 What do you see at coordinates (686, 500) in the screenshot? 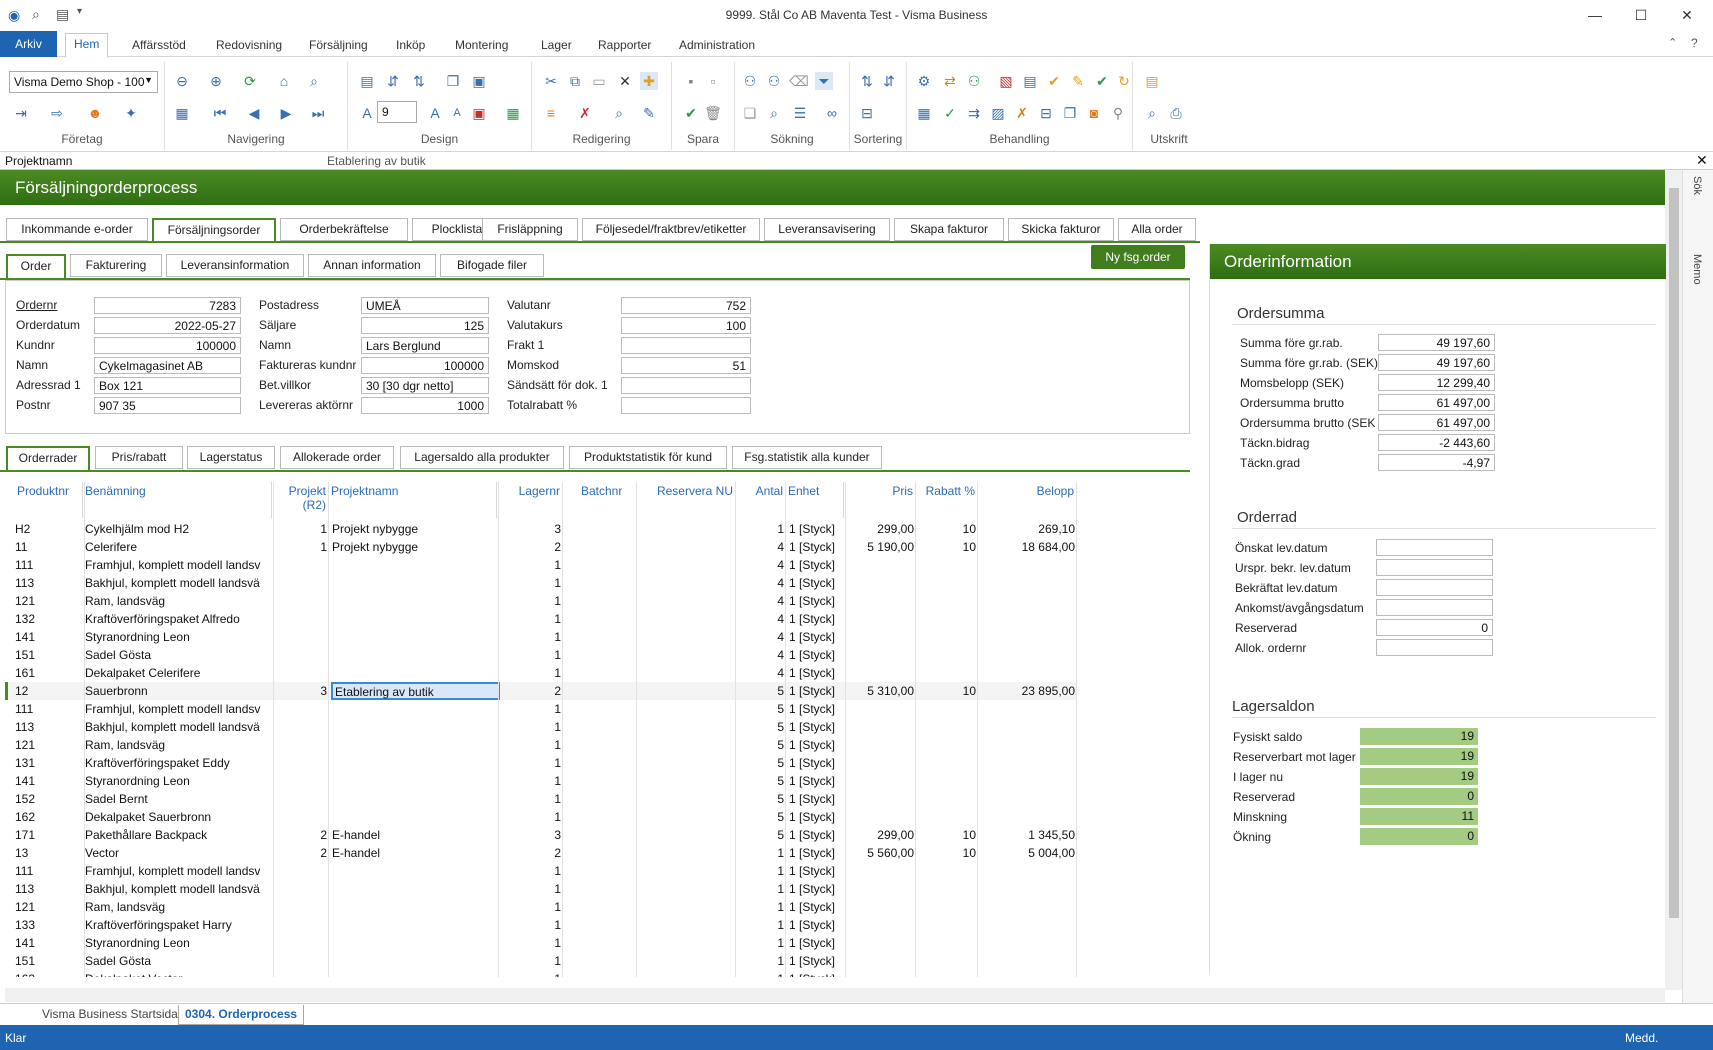
I see `column-header-reservera-nu: Reservera NU` at bounding box center [686, 500].